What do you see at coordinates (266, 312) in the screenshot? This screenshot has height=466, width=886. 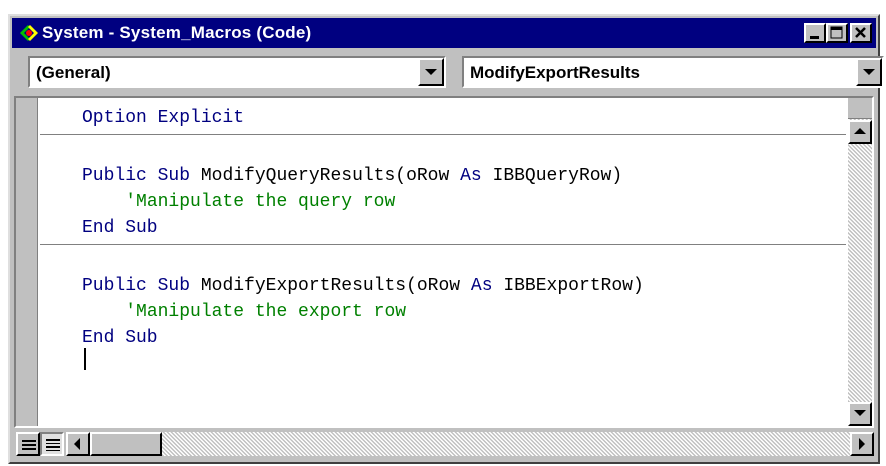 I see `comment: 'Manipulate the export row` at bounding box center [266, 312].